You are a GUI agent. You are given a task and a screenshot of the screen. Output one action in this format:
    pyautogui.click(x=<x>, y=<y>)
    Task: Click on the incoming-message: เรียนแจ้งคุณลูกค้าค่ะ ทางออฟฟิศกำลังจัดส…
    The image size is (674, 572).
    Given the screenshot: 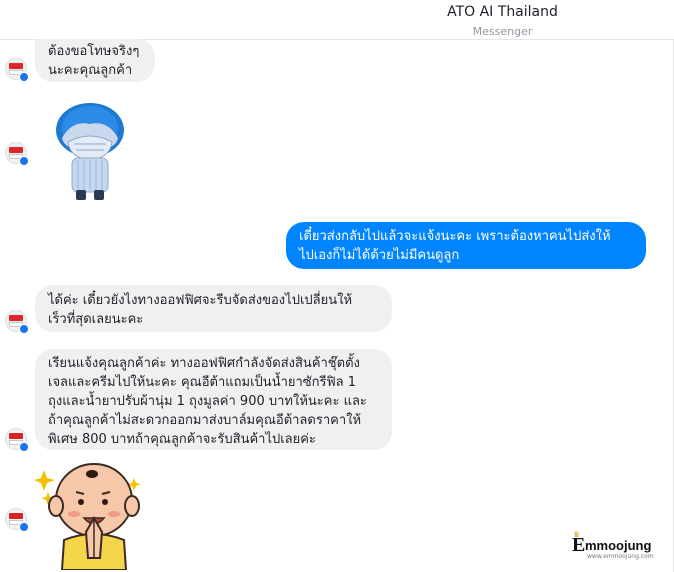 What is the action you would take?
    pyautogui.click(x=213, y=399)
    